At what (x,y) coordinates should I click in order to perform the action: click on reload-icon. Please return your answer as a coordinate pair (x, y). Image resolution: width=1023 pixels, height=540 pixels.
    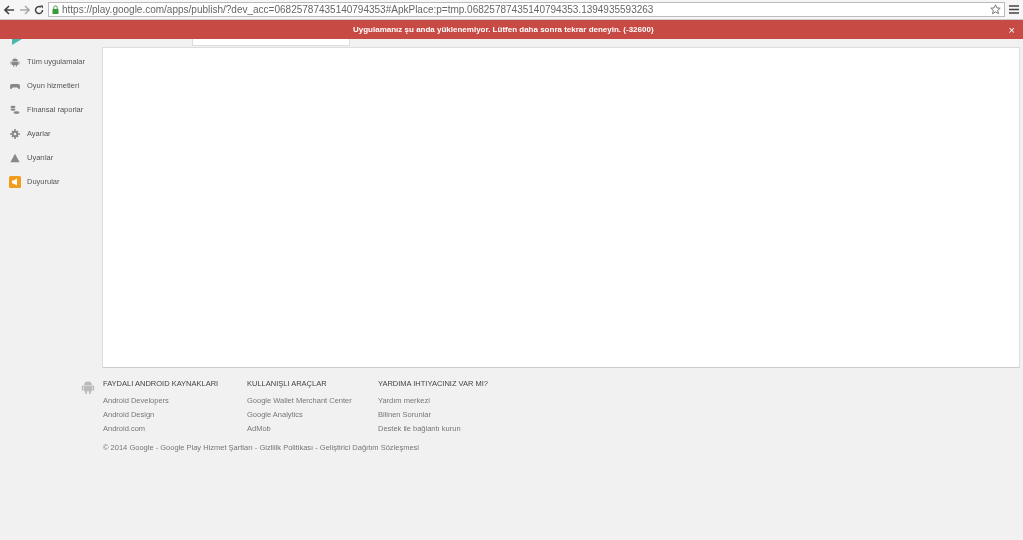
    Looking at the image, I should click on (39, 9).